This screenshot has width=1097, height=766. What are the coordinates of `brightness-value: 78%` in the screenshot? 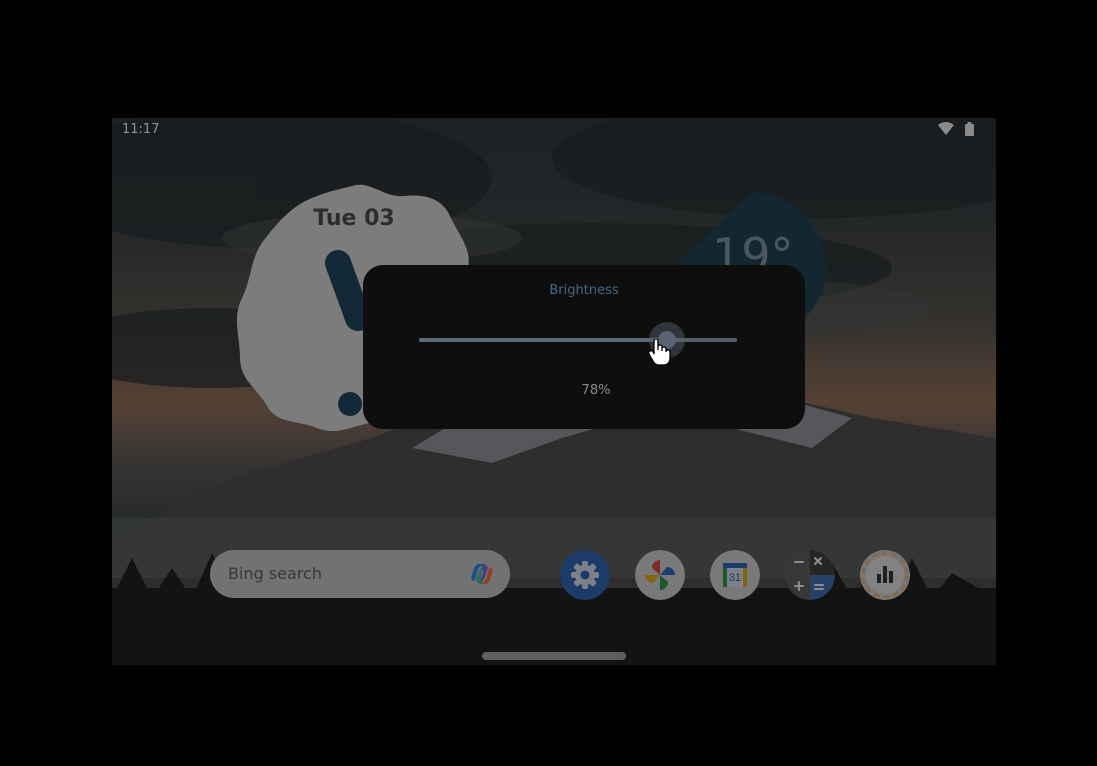 It's located at (596, 390).